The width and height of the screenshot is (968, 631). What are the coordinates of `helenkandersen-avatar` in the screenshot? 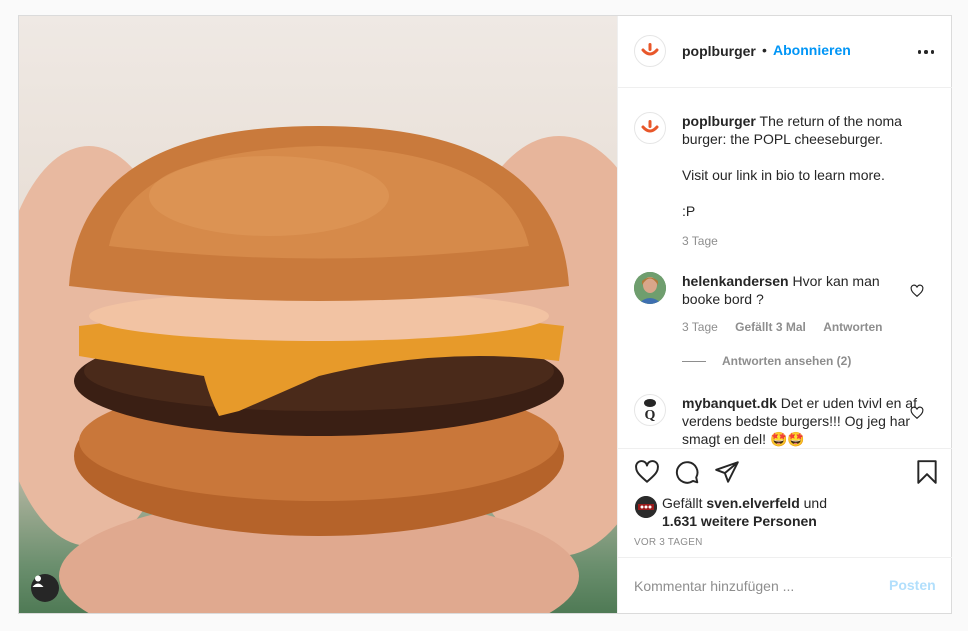 It's located at (650, 288).